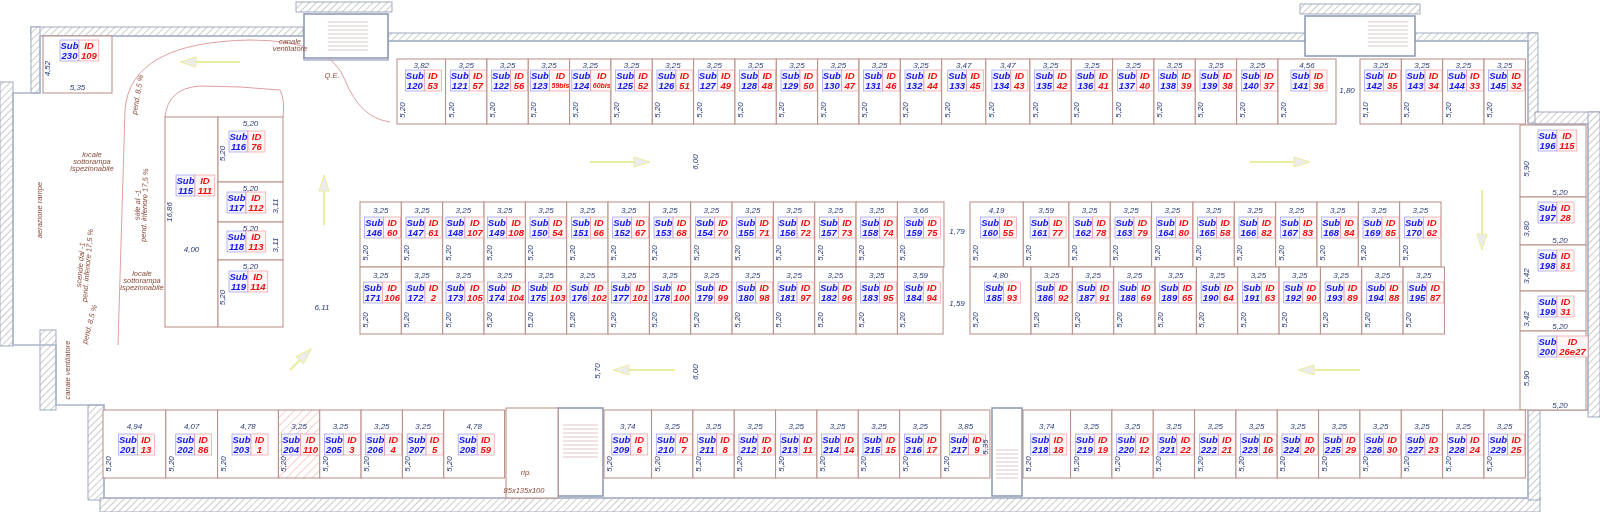 The height and width of the screenshot is (512, 1600). What do you see at coordinates (684, 85) in the screenshot?
I see `id-number: 51` at bounding box center [684, 85].